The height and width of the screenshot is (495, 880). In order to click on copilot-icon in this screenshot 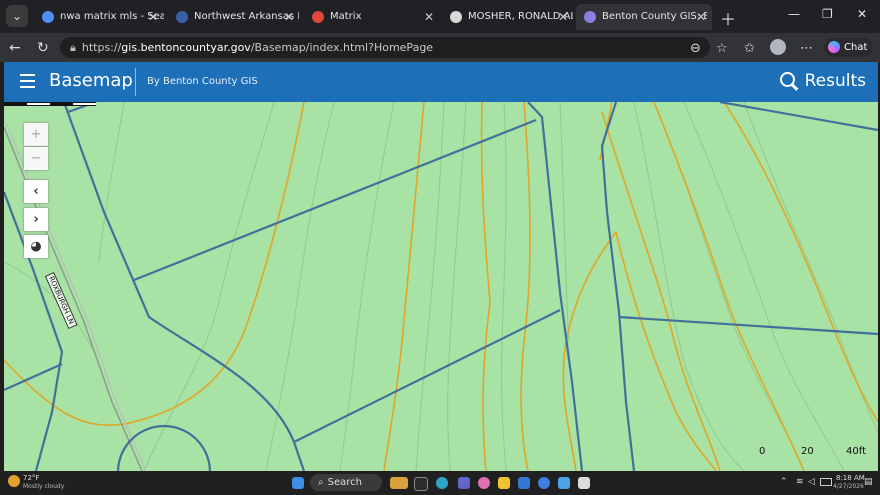, I will do `click(834, 47)`.